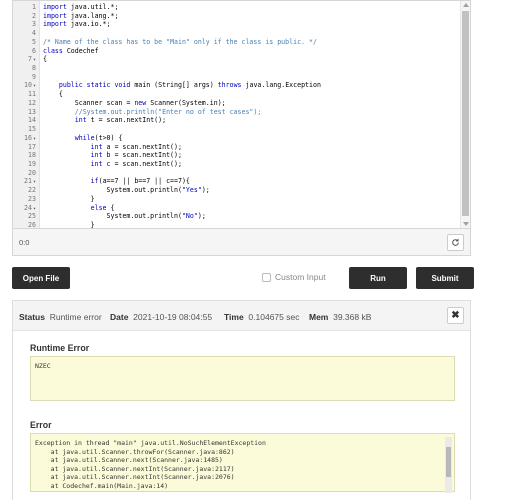 Image resolution: width=509 pixels, height=500 pixels. What do you see at coordinates (75, 317) in the screenshot?
I see `status-value: Runtime error` at bounding box center [75, 317].